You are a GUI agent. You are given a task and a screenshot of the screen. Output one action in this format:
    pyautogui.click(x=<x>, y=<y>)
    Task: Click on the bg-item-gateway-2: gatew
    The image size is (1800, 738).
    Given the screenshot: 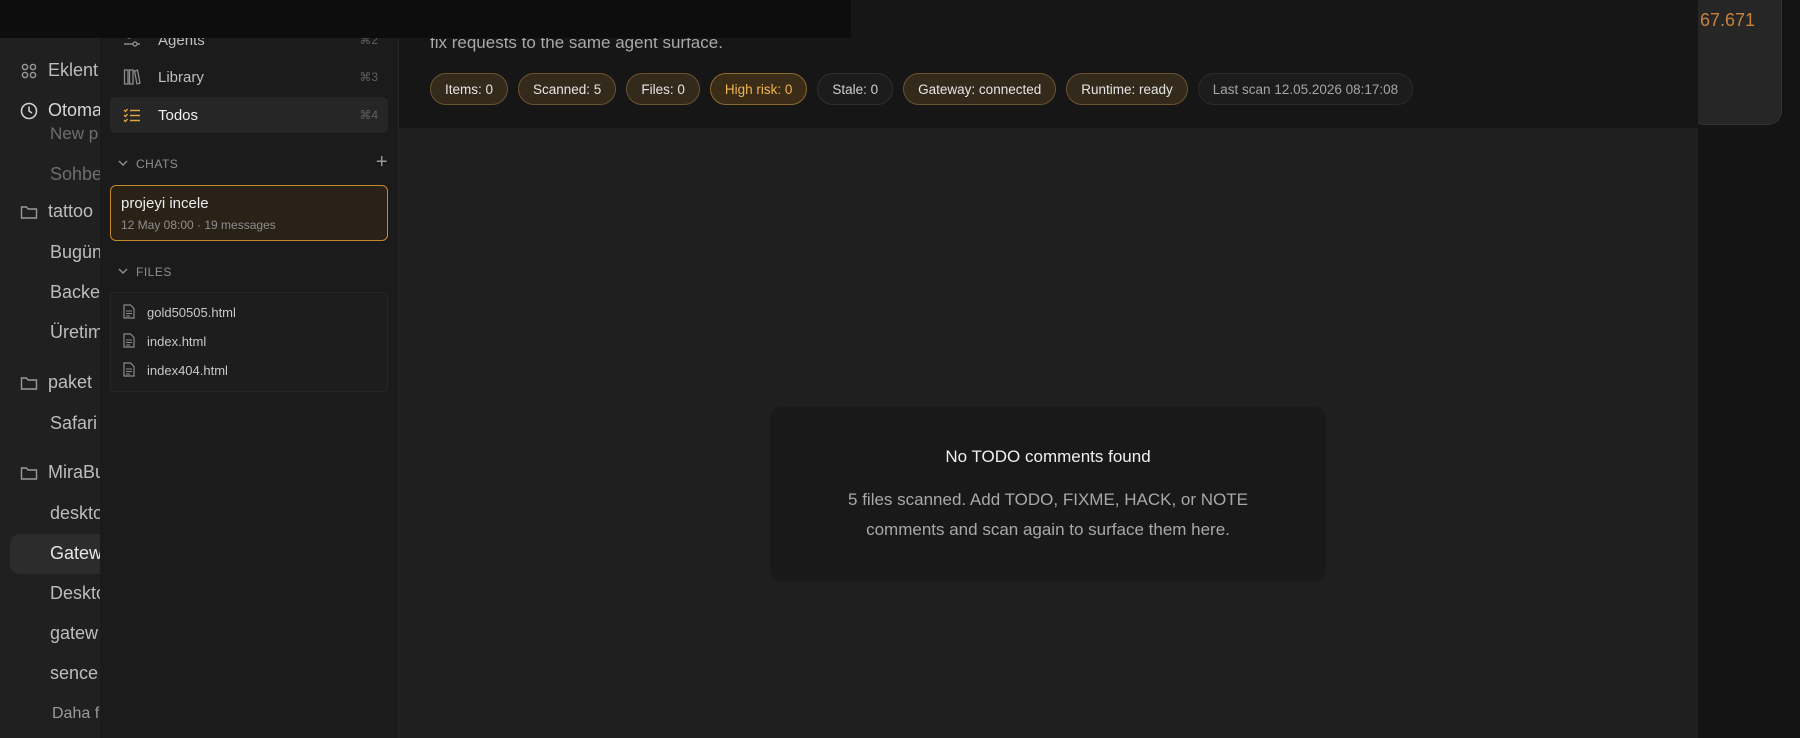 What is the action you would take?
    pyautogui.click(x=74, y=633)
    